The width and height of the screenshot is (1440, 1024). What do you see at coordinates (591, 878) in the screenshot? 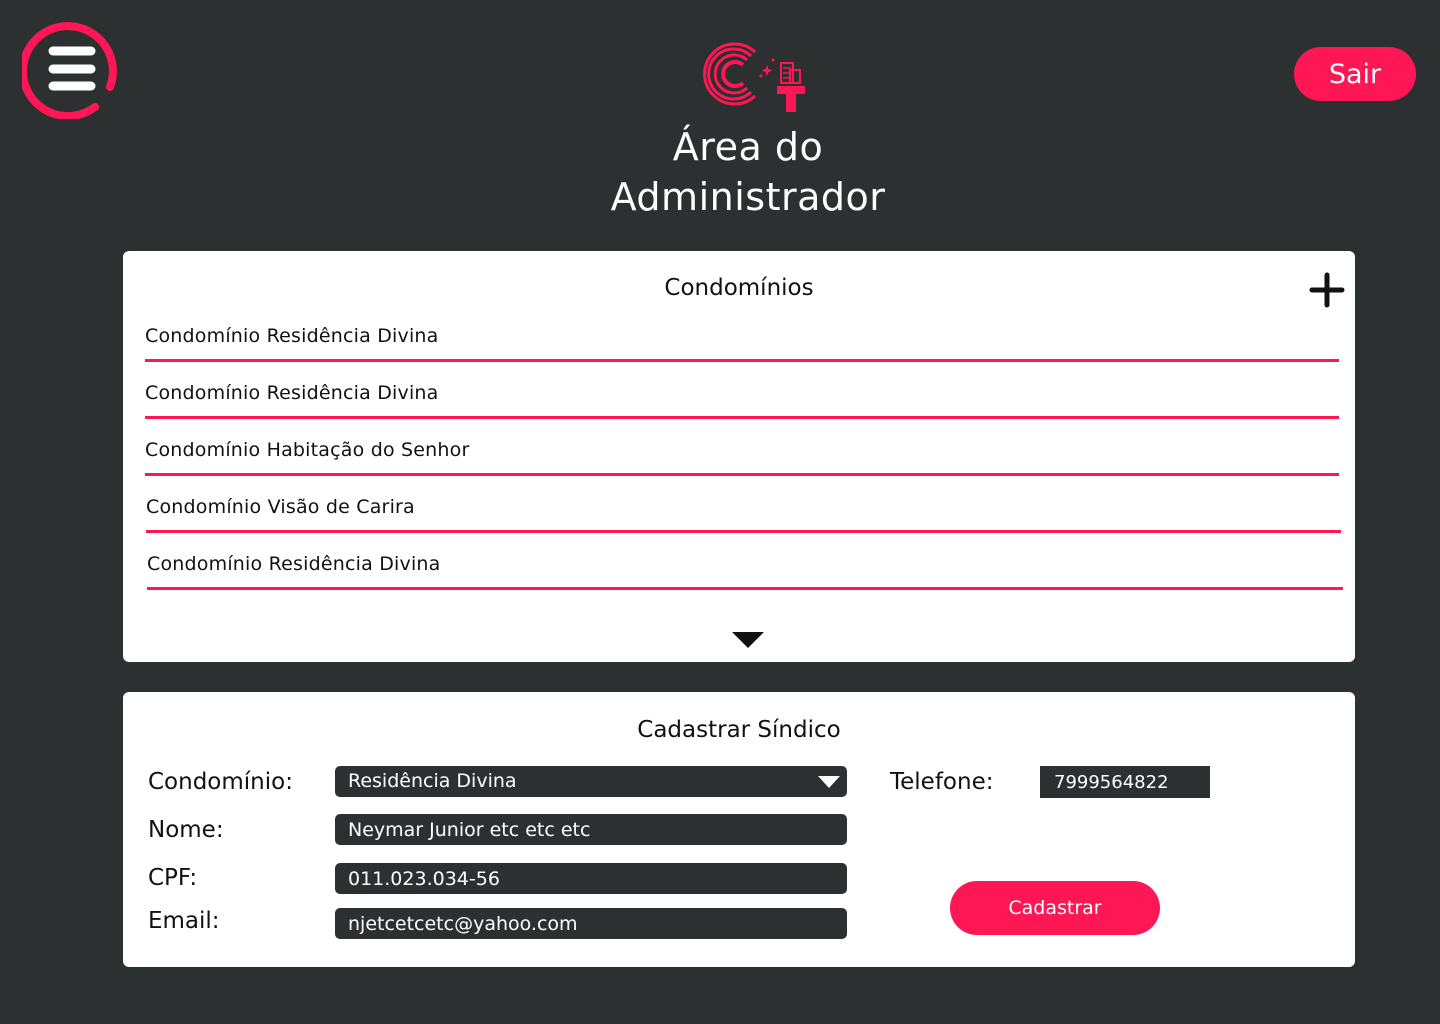
I see `cpf-field` at bounding box center [591, 878].